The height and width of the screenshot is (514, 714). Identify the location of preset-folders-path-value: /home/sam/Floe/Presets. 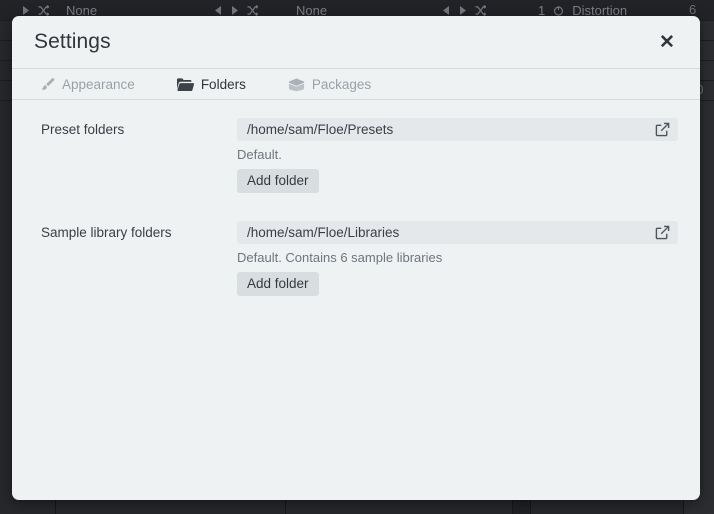
(320, 129).